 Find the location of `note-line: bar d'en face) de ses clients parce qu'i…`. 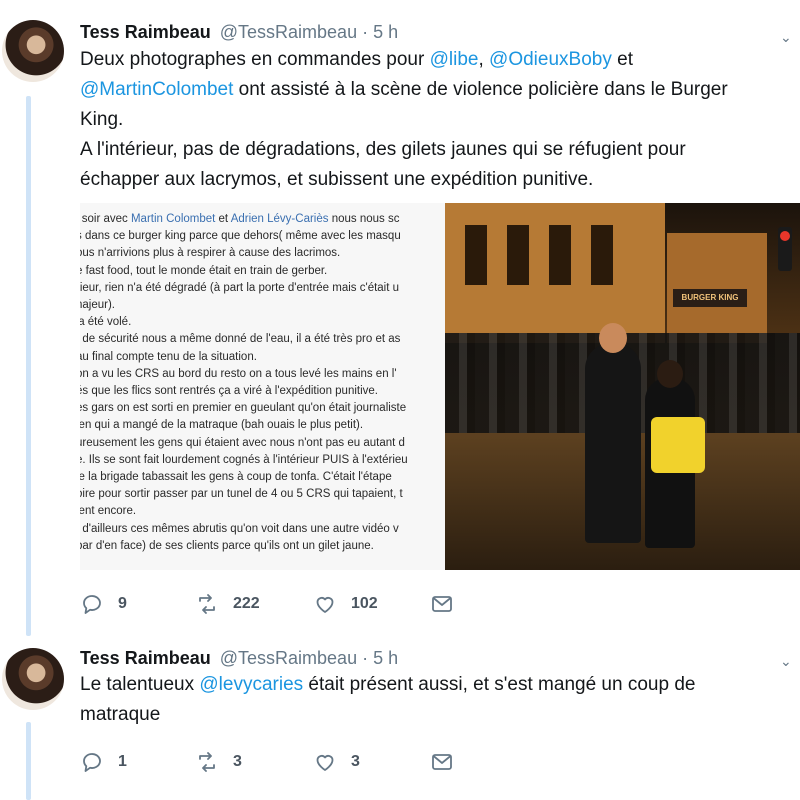

note-line: bar d'en face) de ses clients parce qu'i… is located at coordinates (262, 546).